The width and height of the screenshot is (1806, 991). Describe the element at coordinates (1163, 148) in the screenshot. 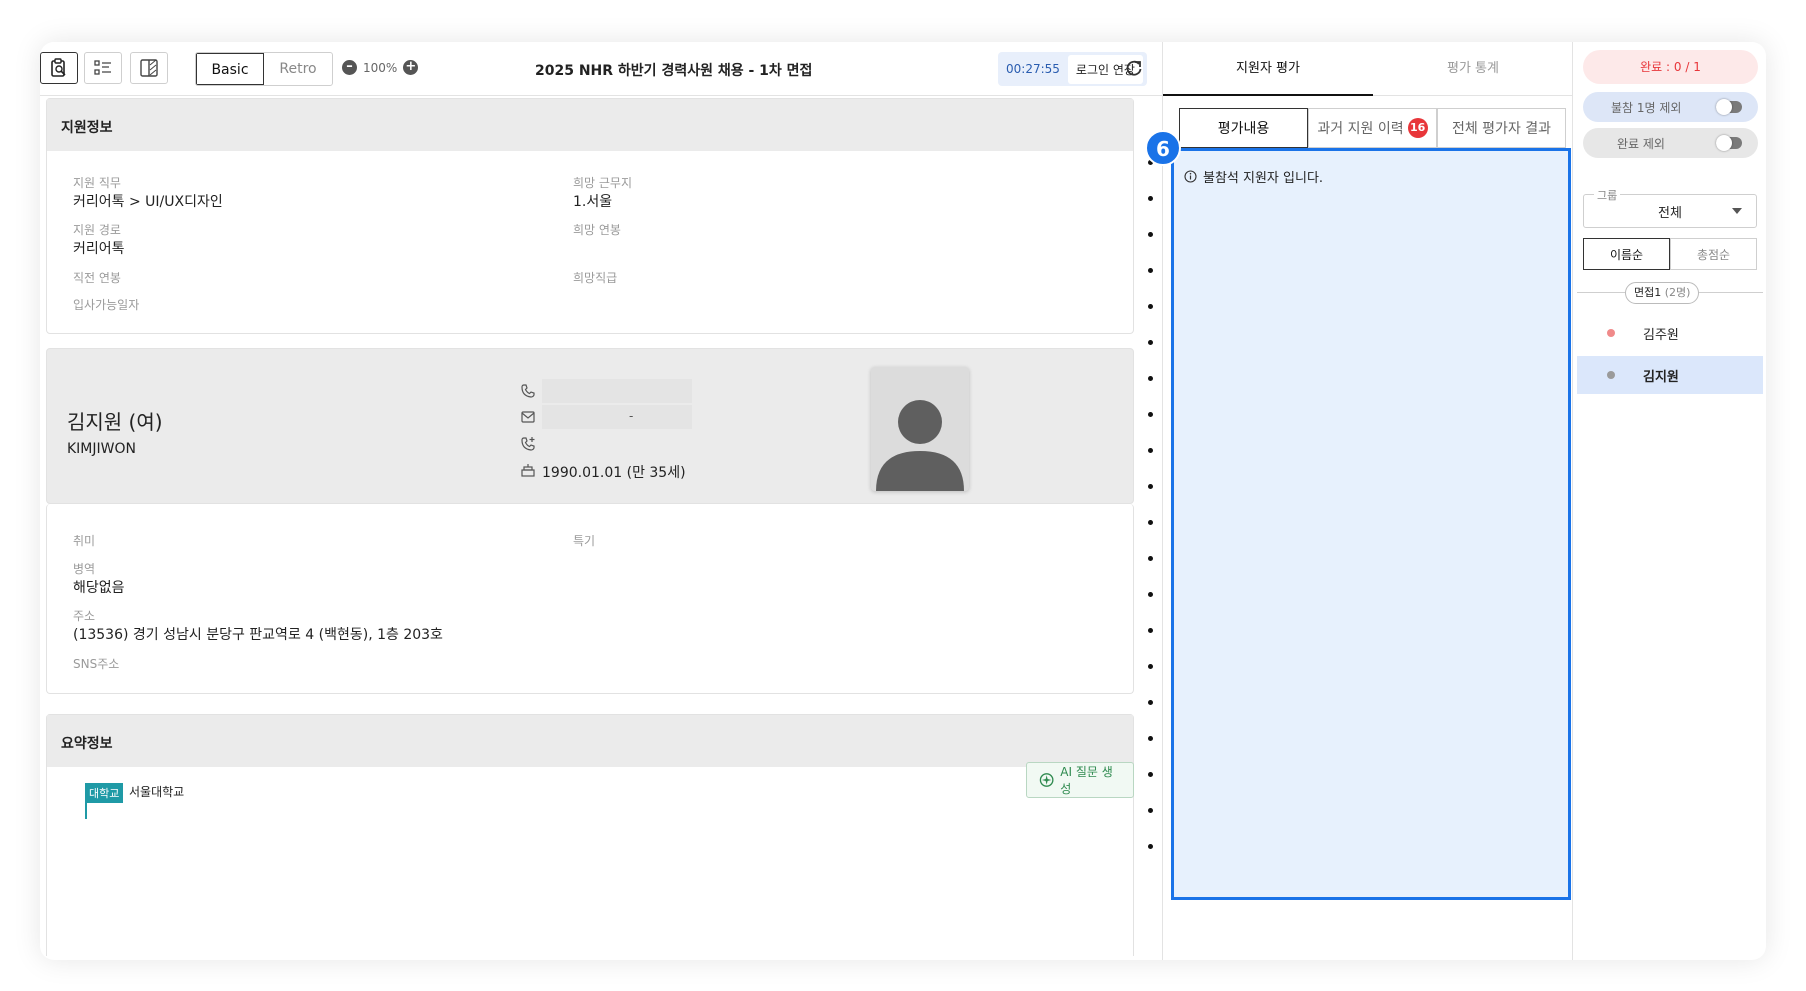

I see `step-marker: 6` at that location.